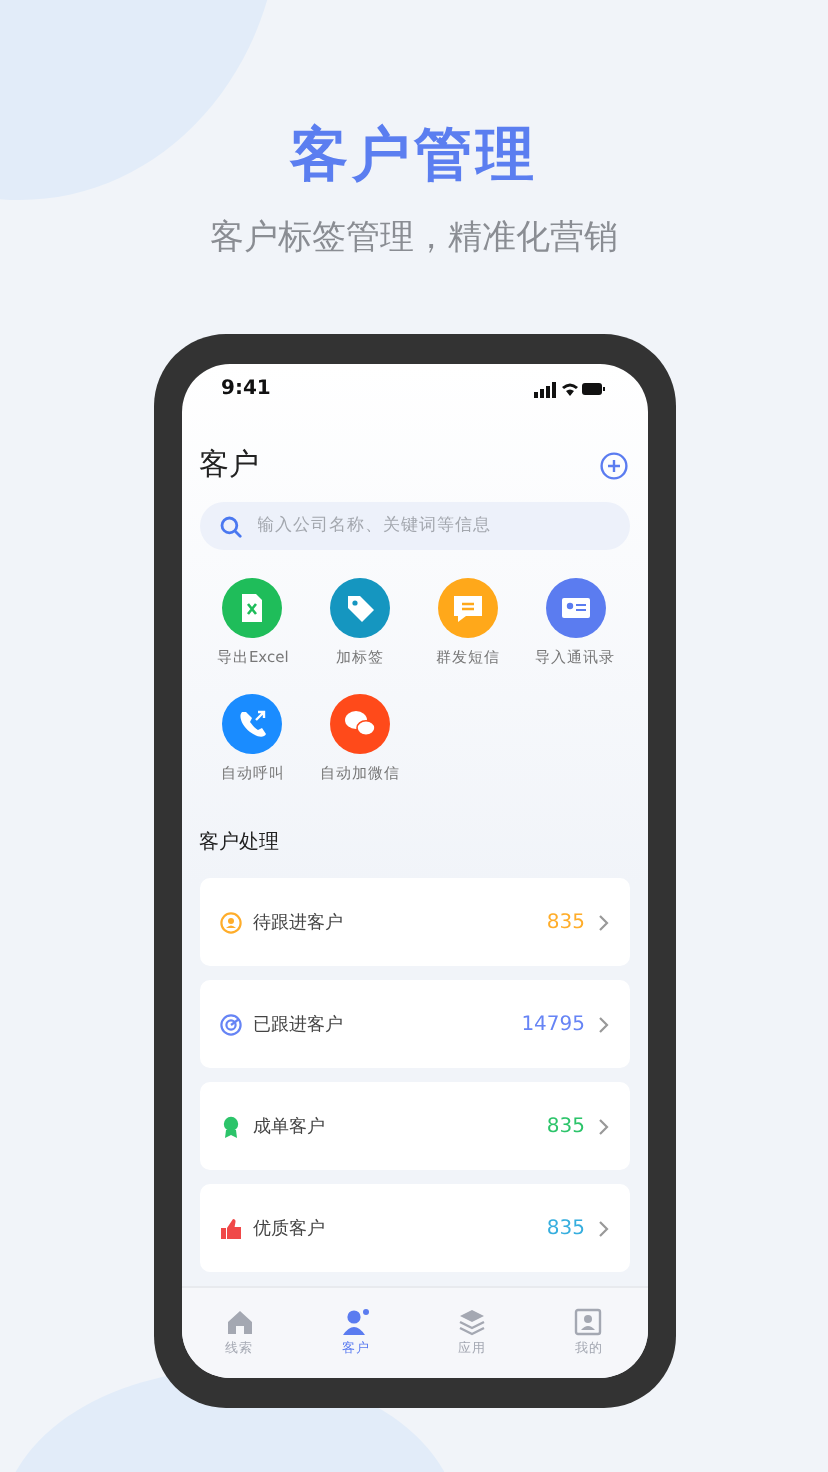  Describe the element at coordinates (414, 154) in the screenshot. I see `headline-title: 客户管理` at that location.